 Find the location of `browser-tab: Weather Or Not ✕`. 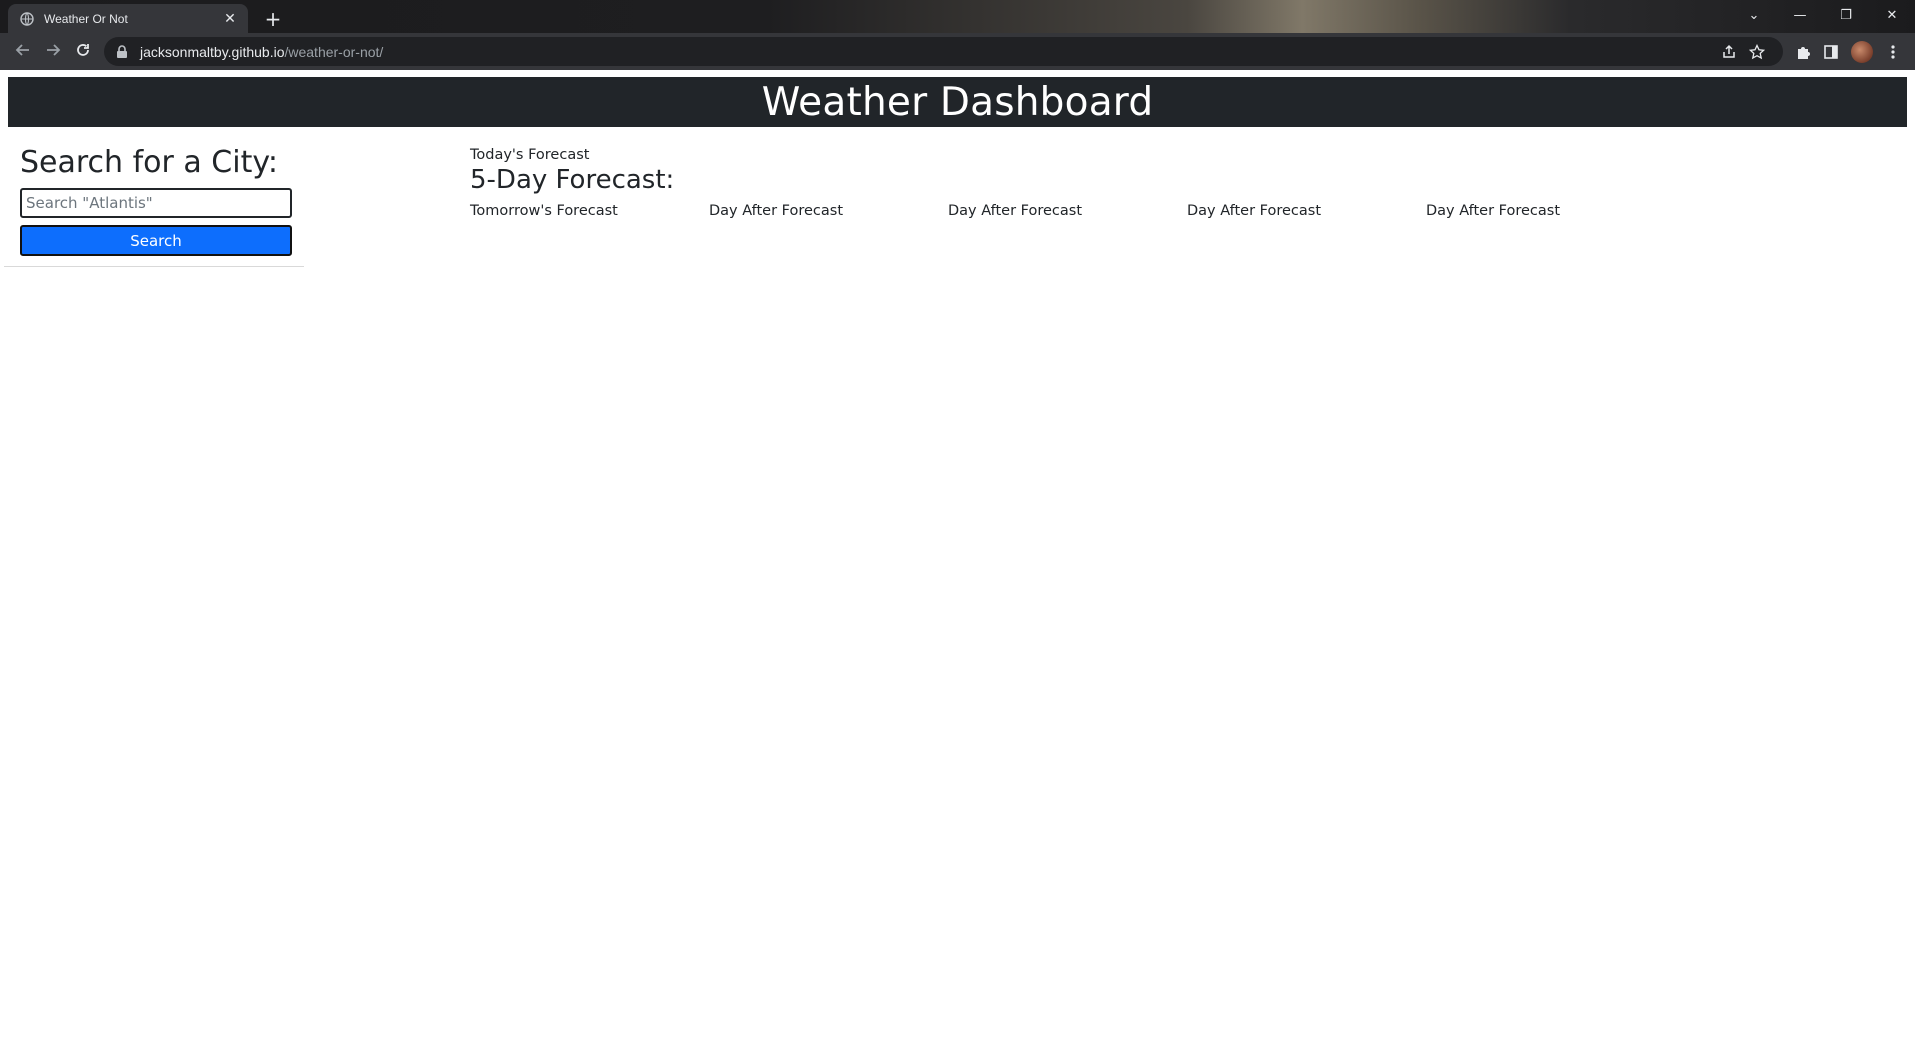

browser-tab: Weather Or Not ✕ is located at coordinates (128, 18).